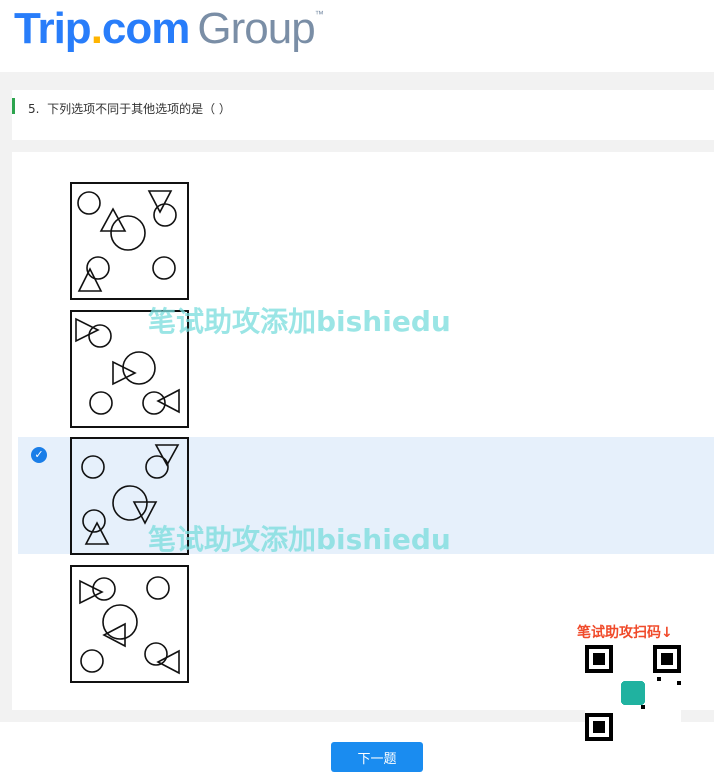 Image resolution: width=714 pixels, height=782 pixels. I want to click on next-question-button: 下一题, so click(377, 757).